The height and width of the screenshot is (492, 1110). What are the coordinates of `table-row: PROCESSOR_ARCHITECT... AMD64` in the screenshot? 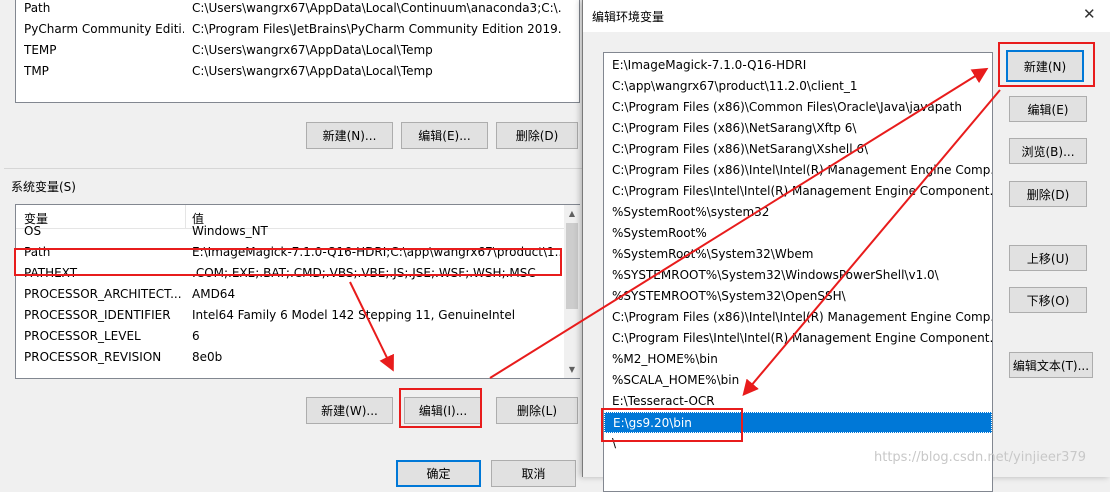 It's located at (290, 294).